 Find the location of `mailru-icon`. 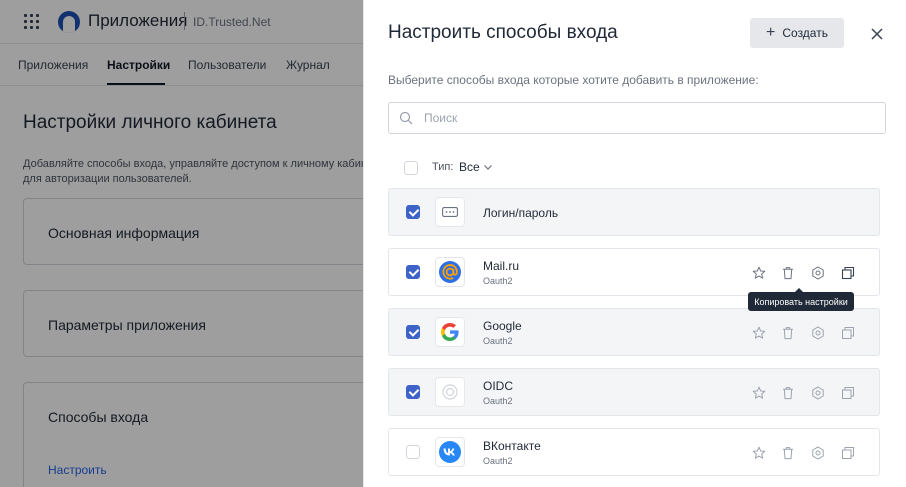

mailru-icon is located at coordinates (450, 272).